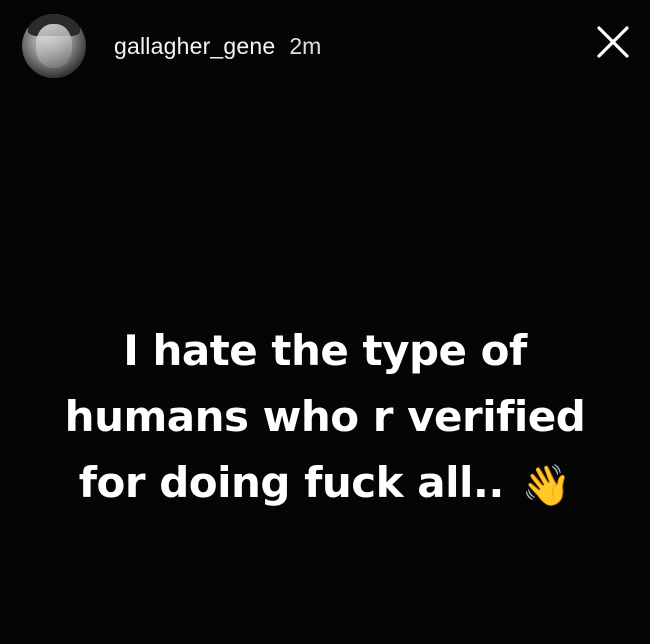 The height and width of the screenshot is (644, 650). What do you see at coordinates (194, 46) in the screenshot?
I see `username-link: gallagher_gene` at bounding box center [194, 46].